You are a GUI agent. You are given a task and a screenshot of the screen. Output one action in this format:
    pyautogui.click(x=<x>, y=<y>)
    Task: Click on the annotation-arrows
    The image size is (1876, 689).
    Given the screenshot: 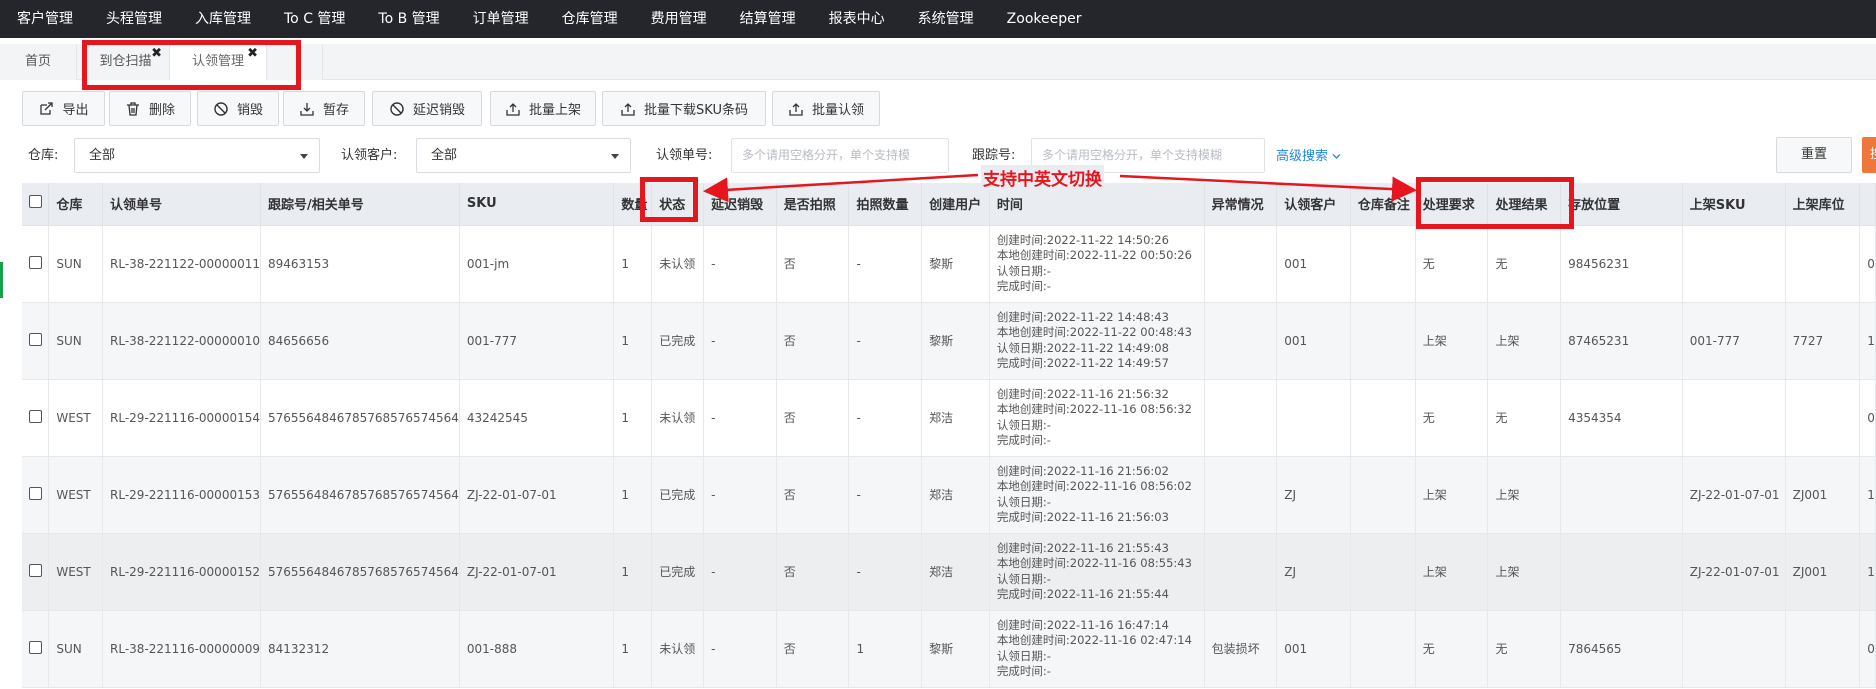 What is the action you would take?
    pyautogui.click(x=1060, y=188)
    